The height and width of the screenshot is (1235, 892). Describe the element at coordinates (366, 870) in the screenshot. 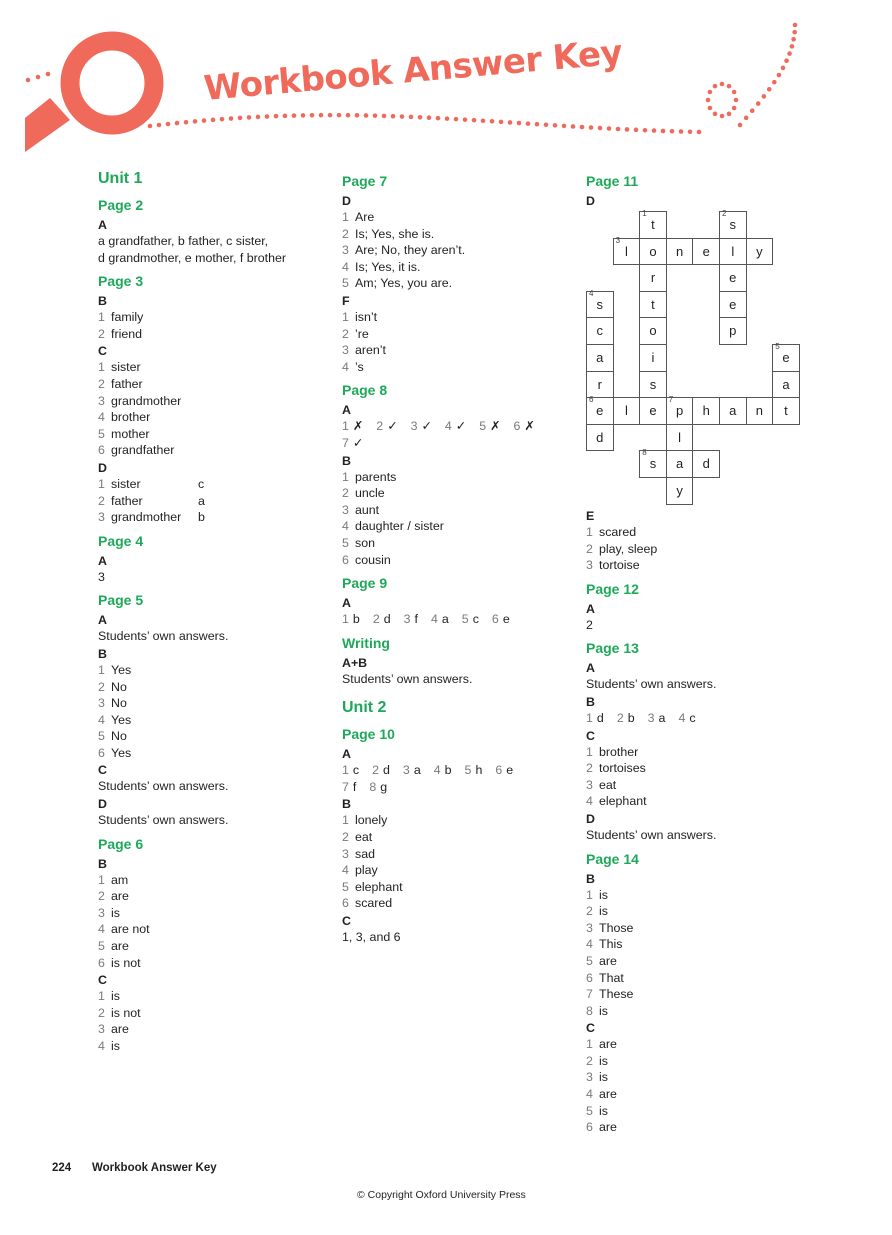

I see `item-answer: play` at that location.